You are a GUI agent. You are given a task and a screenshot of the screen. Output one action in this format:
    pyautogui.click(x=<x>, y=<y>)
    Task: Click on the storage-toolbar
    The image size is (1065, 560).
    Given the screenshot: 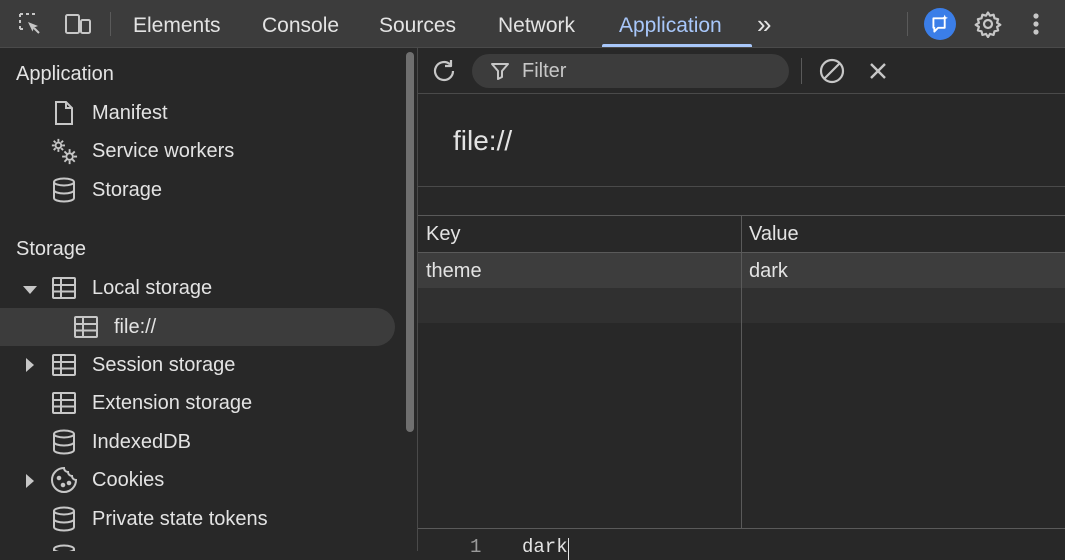 What is the action you would take?
    pyautogui.click(x=741, y=71)
    